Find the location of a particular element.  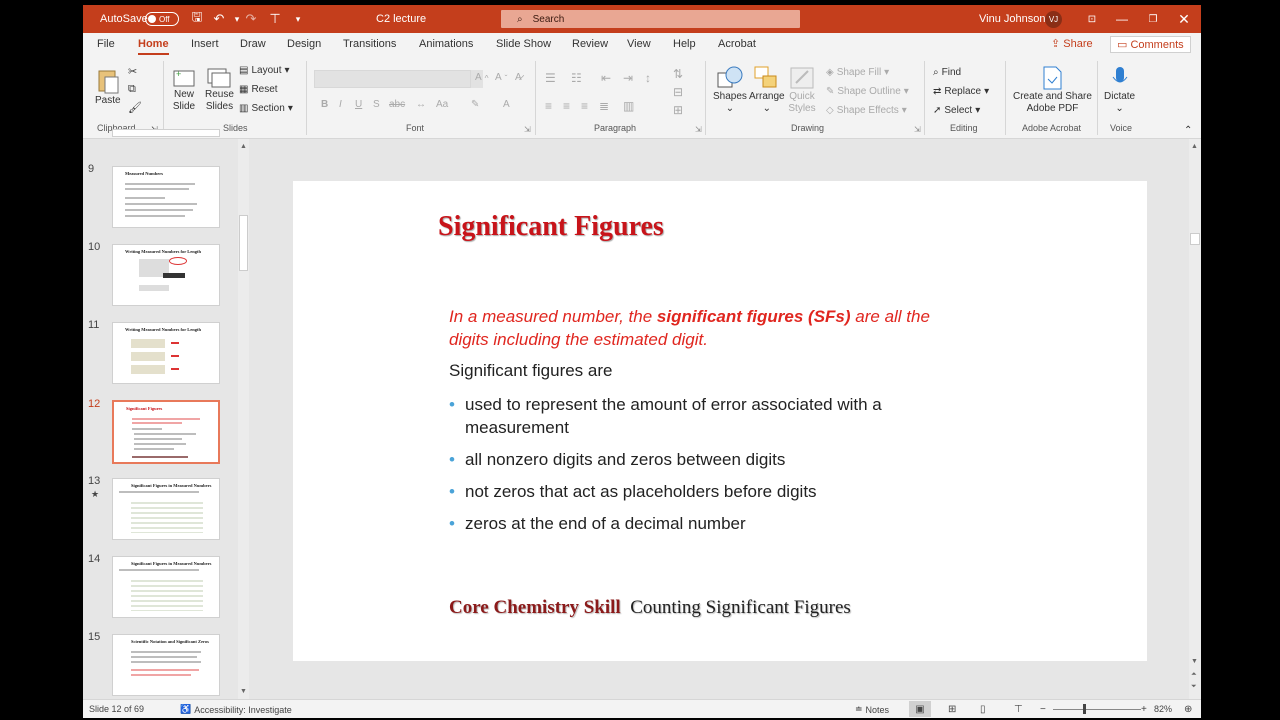

tab-acrobat: Acrobat is located at coordinates (737, 44).